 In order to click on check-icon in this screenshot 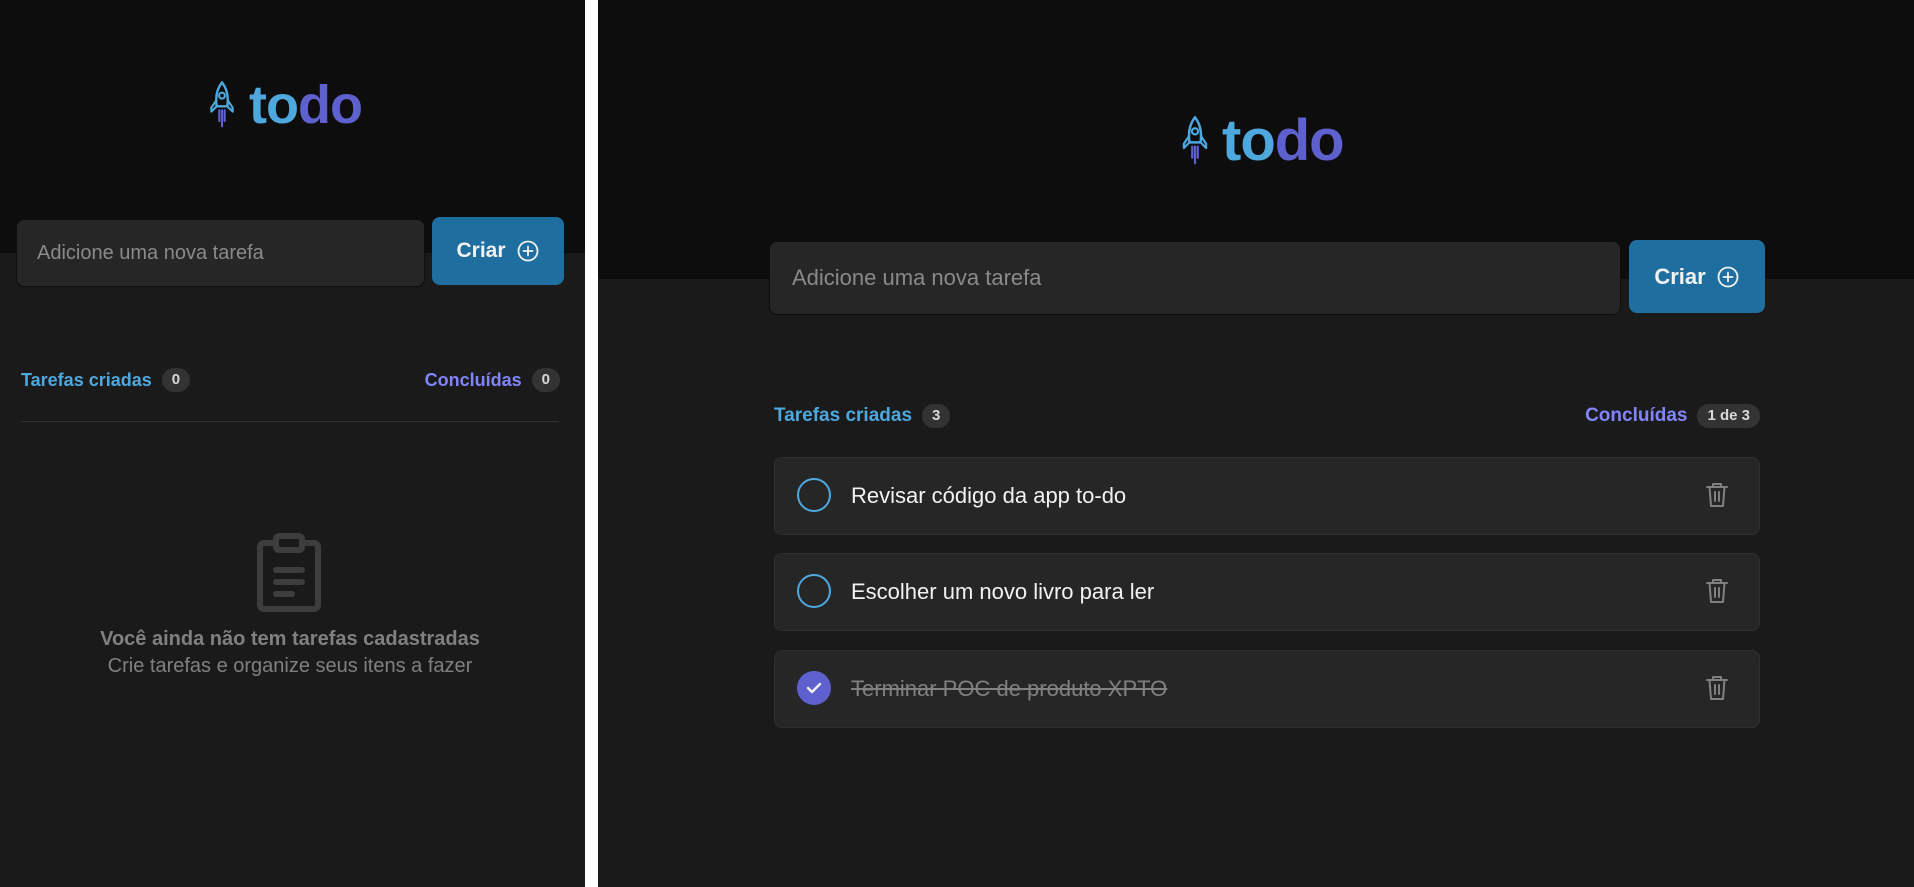, I will do `click(814, 688)`.